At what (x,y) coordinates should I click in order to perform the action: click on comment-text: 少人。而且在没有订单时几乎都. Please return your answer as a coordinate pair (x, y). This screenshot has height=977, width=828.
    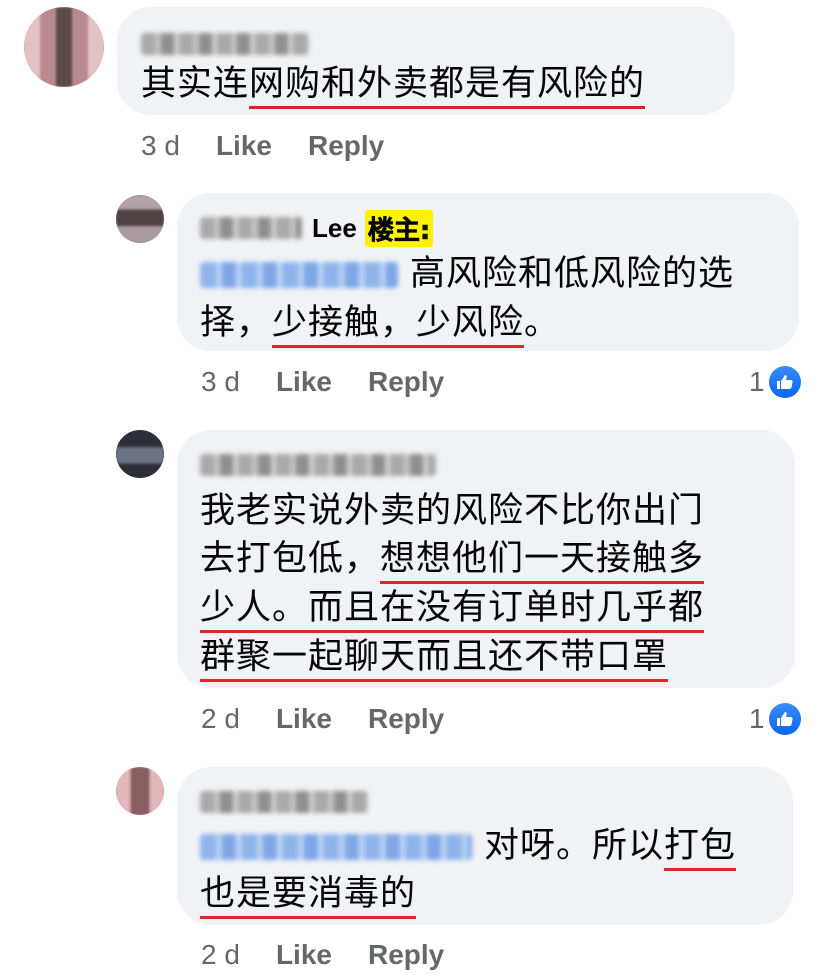
    Looking at the image, I should click on (452, 608).